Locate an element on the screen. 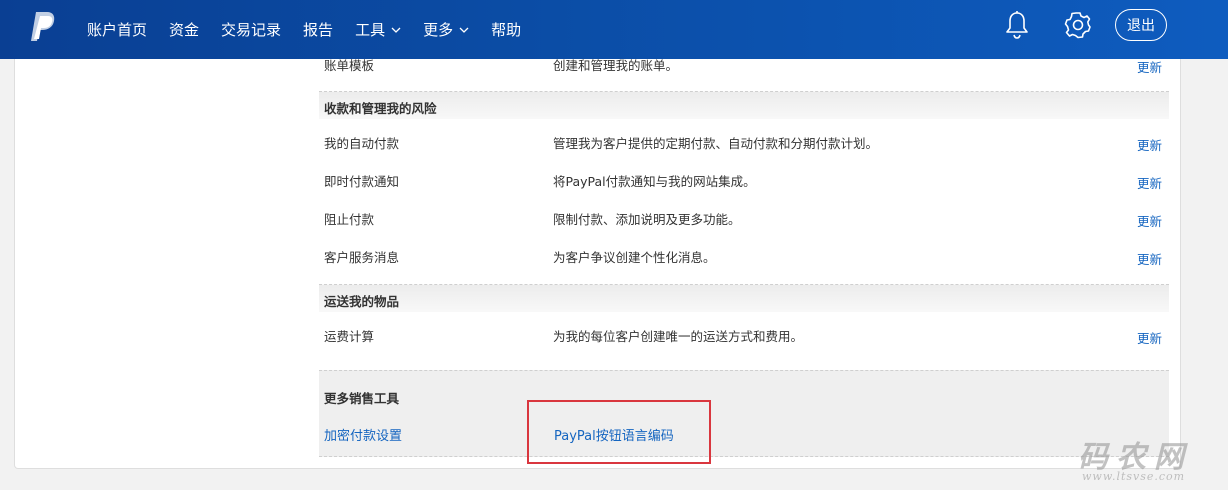  nav-label: 帮助 is located at coordinates (506, 30).